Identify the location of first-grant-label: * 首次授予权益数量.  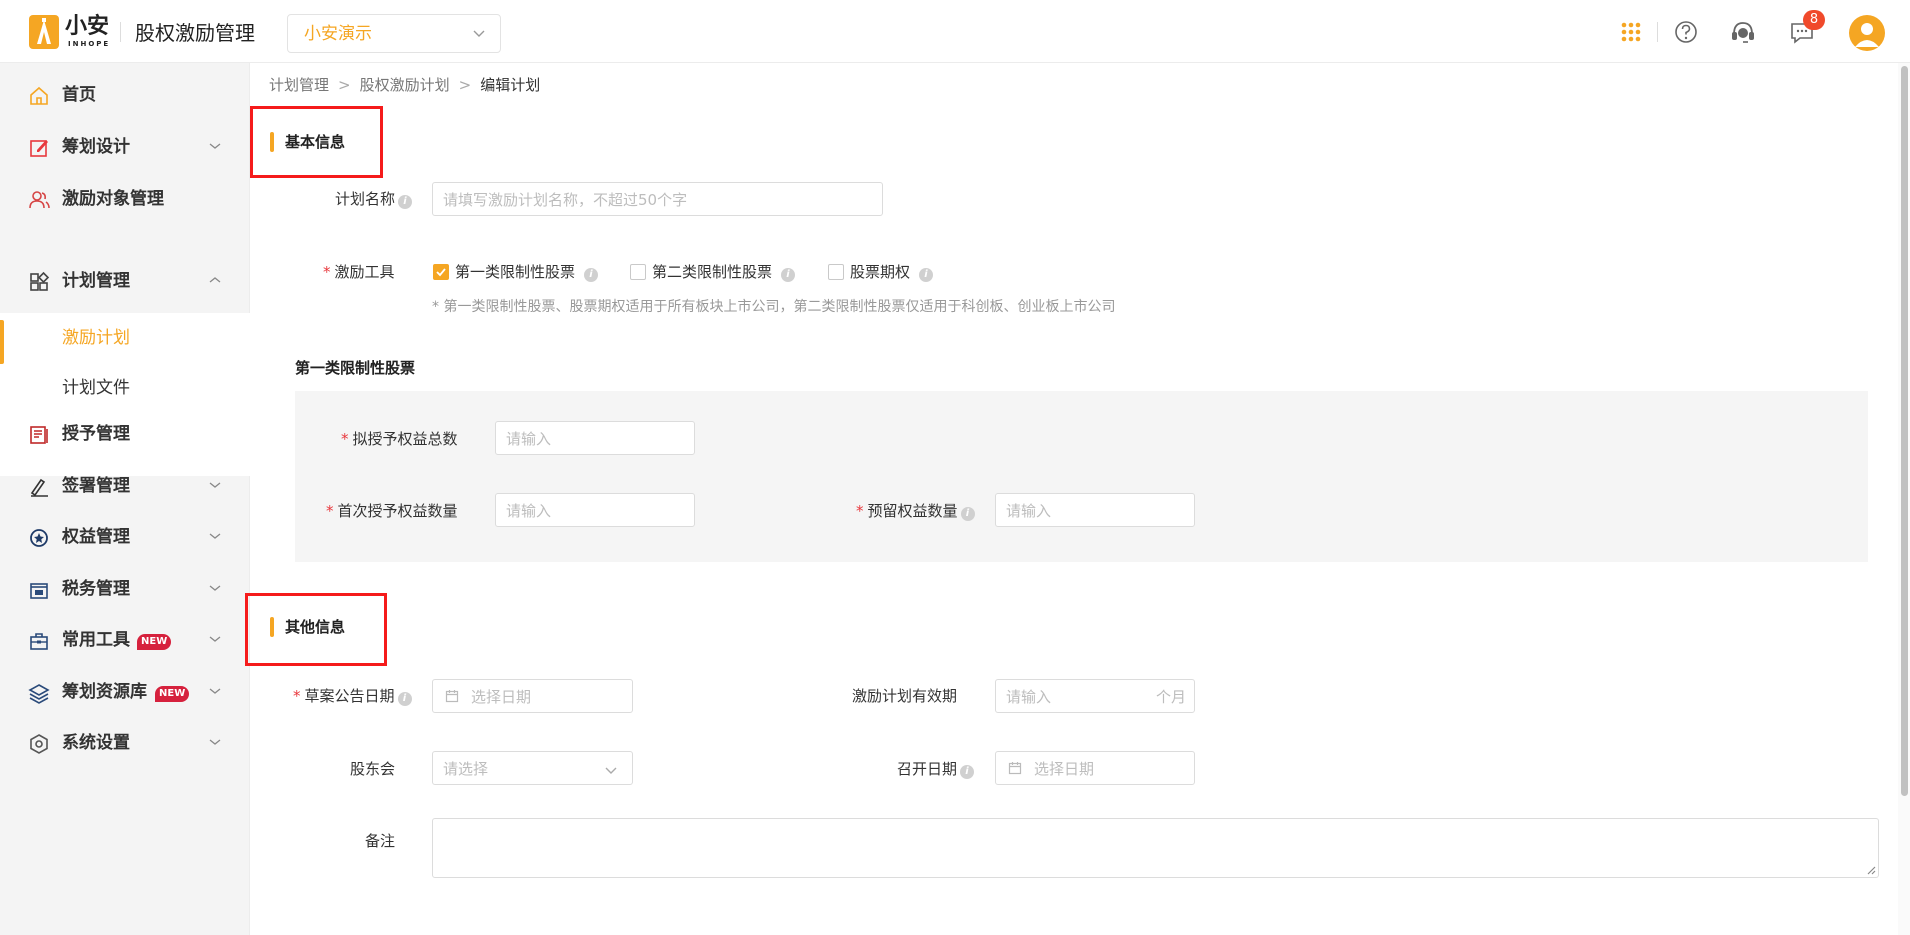
(392, 511).